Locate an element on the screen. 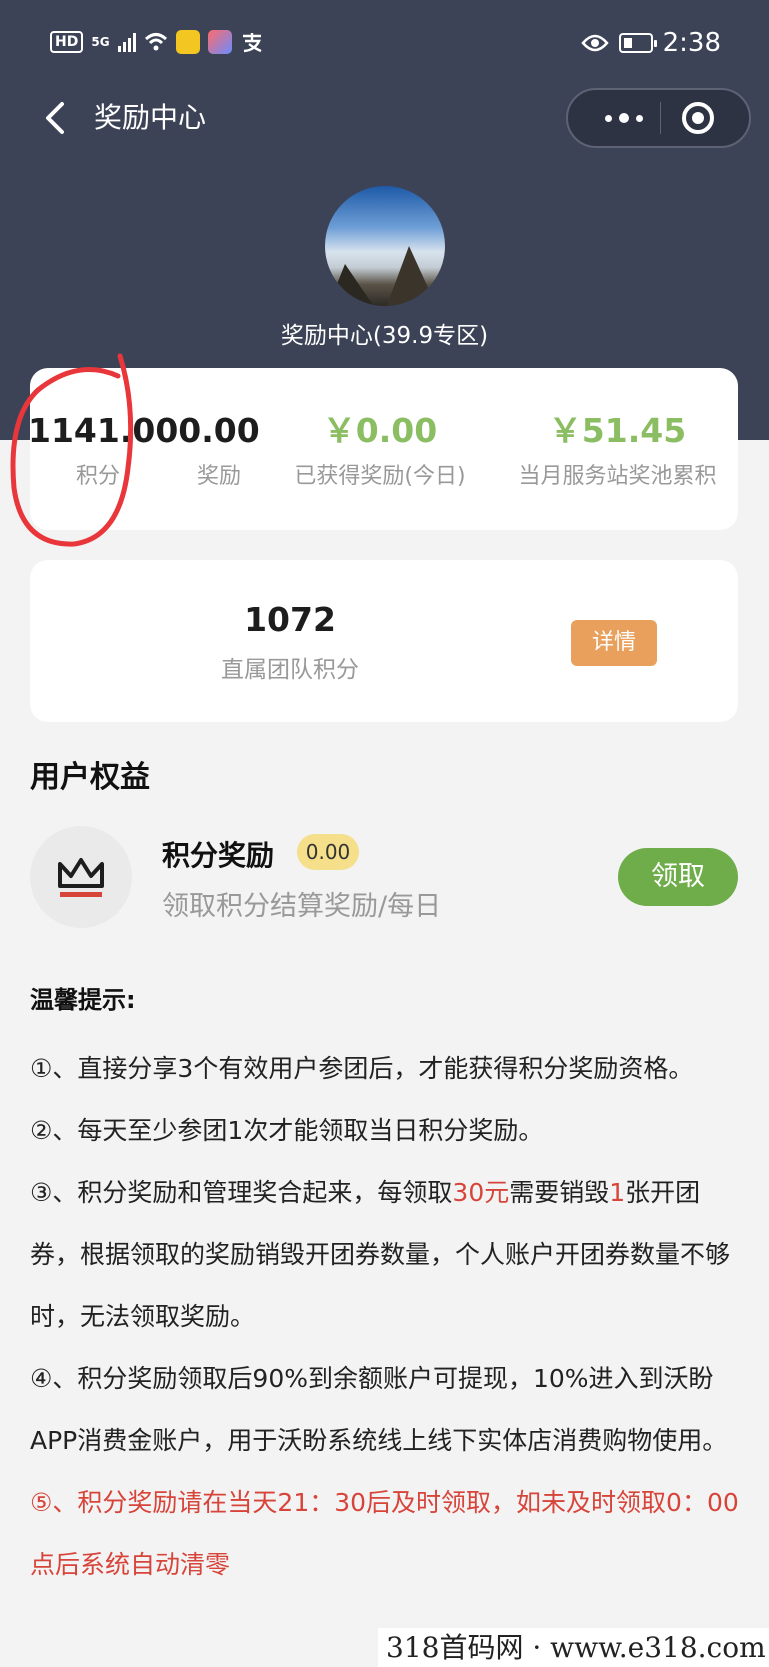  team-points-label: 直属团队积分 is located at coordinates (290, 670).